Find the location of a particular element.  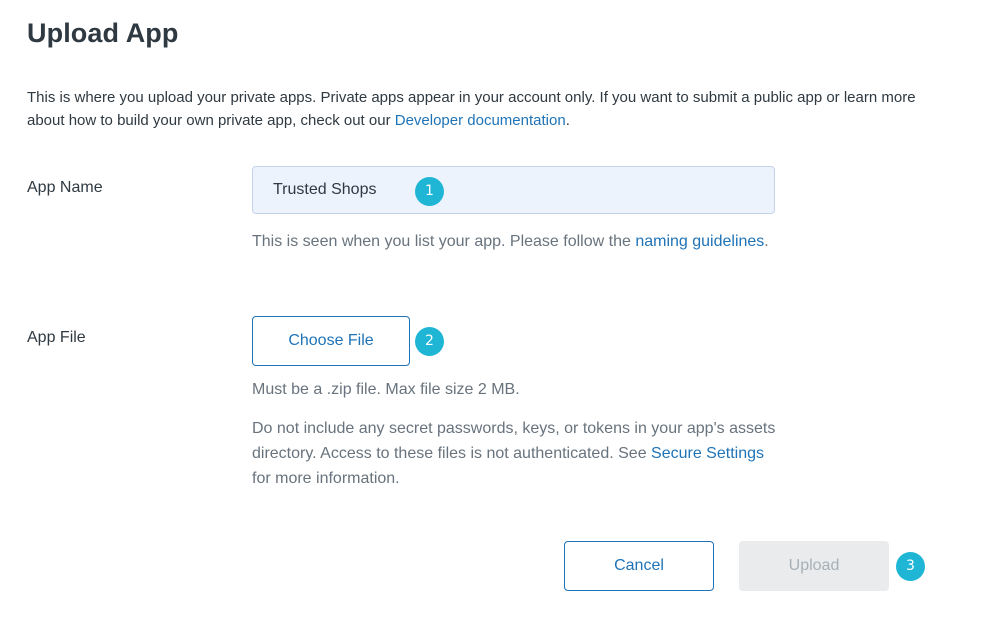

secret-warning-suffix: for more information. is located at coordinates (326, 478).